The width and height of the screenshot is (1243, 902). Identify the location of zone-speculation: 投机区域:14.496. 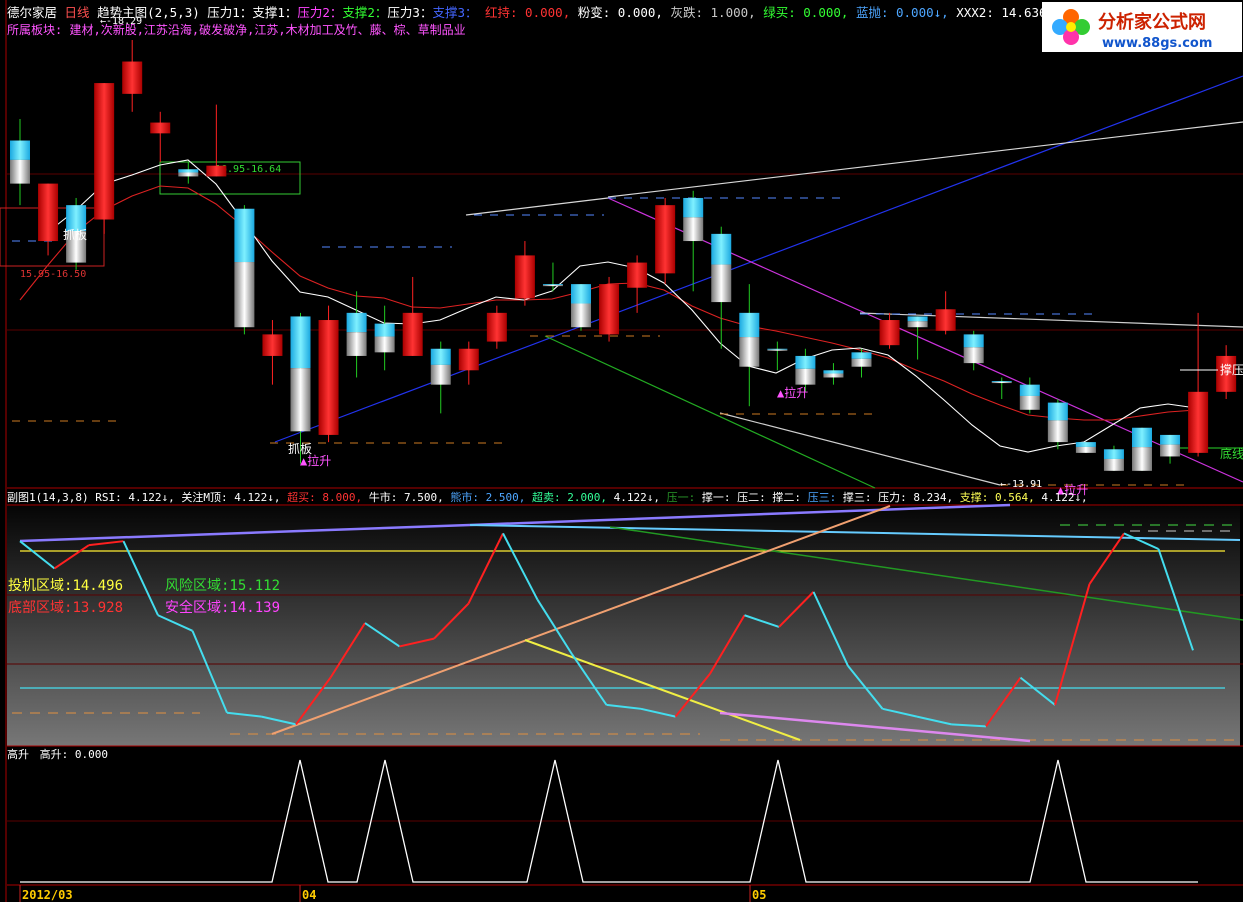
(65, 586).